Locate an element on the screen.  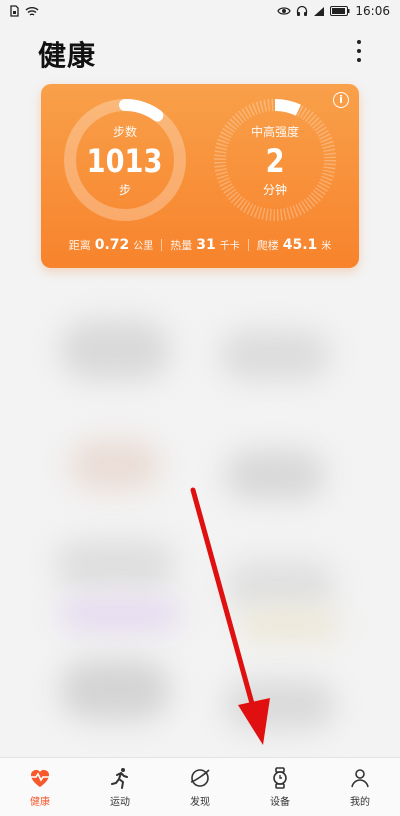
stat-floors: 爬楼 45.1 米 is located at coordinates (294, 245).